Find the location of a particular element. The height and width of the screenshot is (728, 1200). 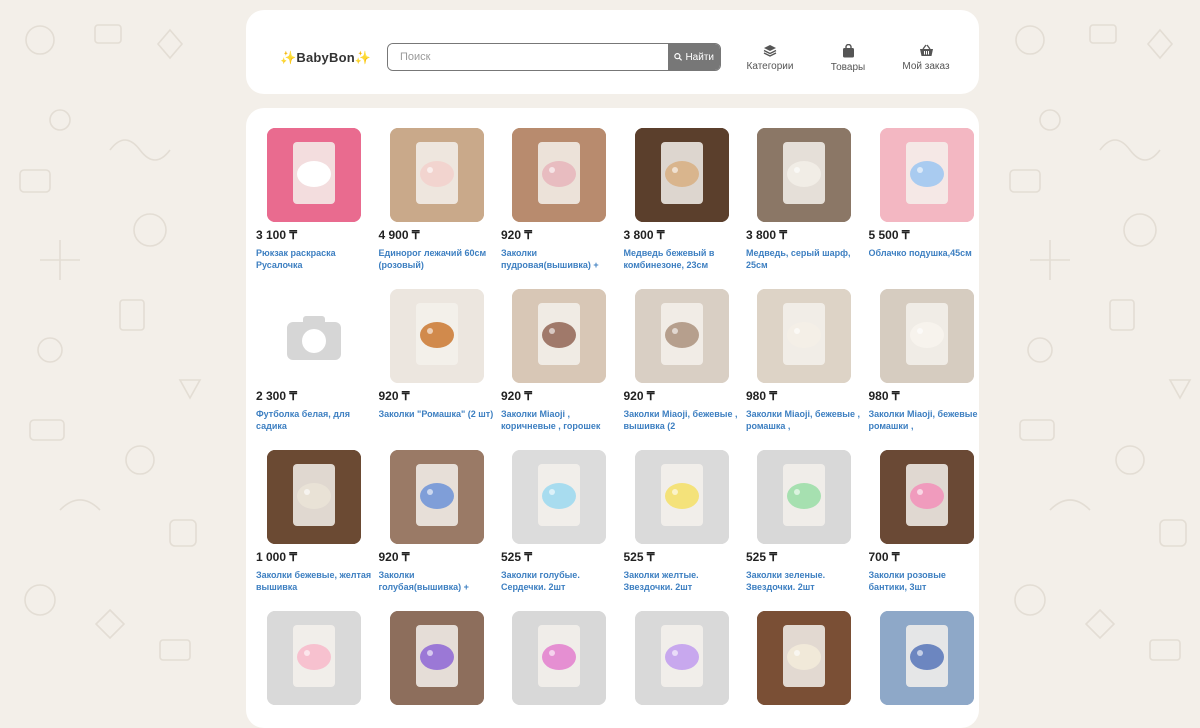

product-card: 525 ₸ Заколки зеленые. Звездочки. 2шт is located at coordinates (804, 521).